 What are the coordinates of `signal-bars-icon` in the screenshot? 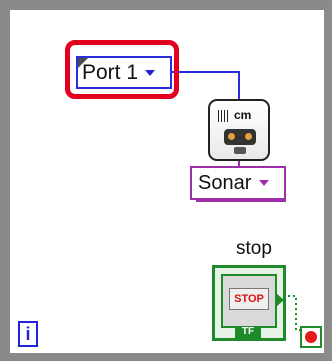 It's located at (224, 116).